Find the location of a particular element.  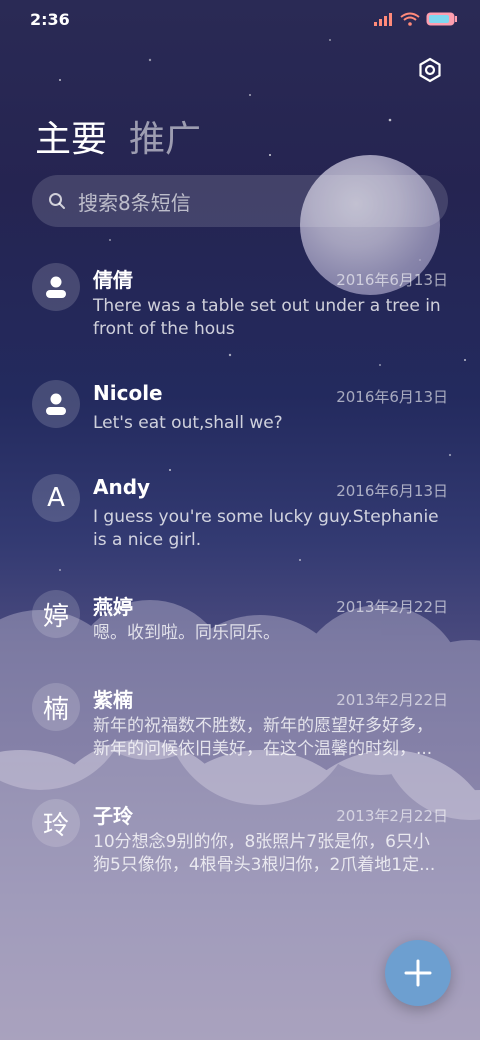

search-bar: 搜索8条短信 is located at coordinates (240, 201).